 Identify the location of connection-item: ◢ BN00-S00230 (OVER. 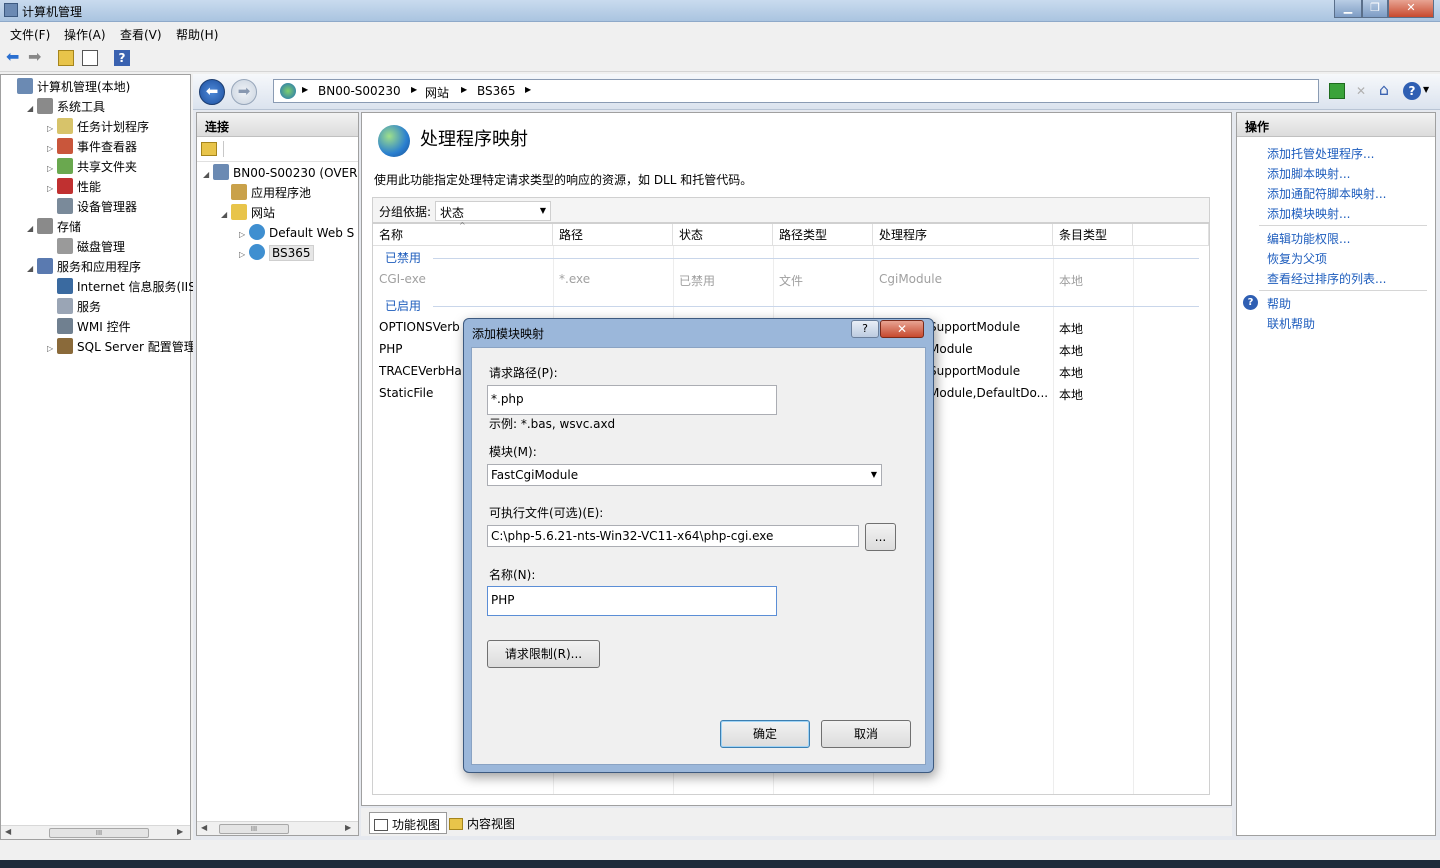
(280, 173).